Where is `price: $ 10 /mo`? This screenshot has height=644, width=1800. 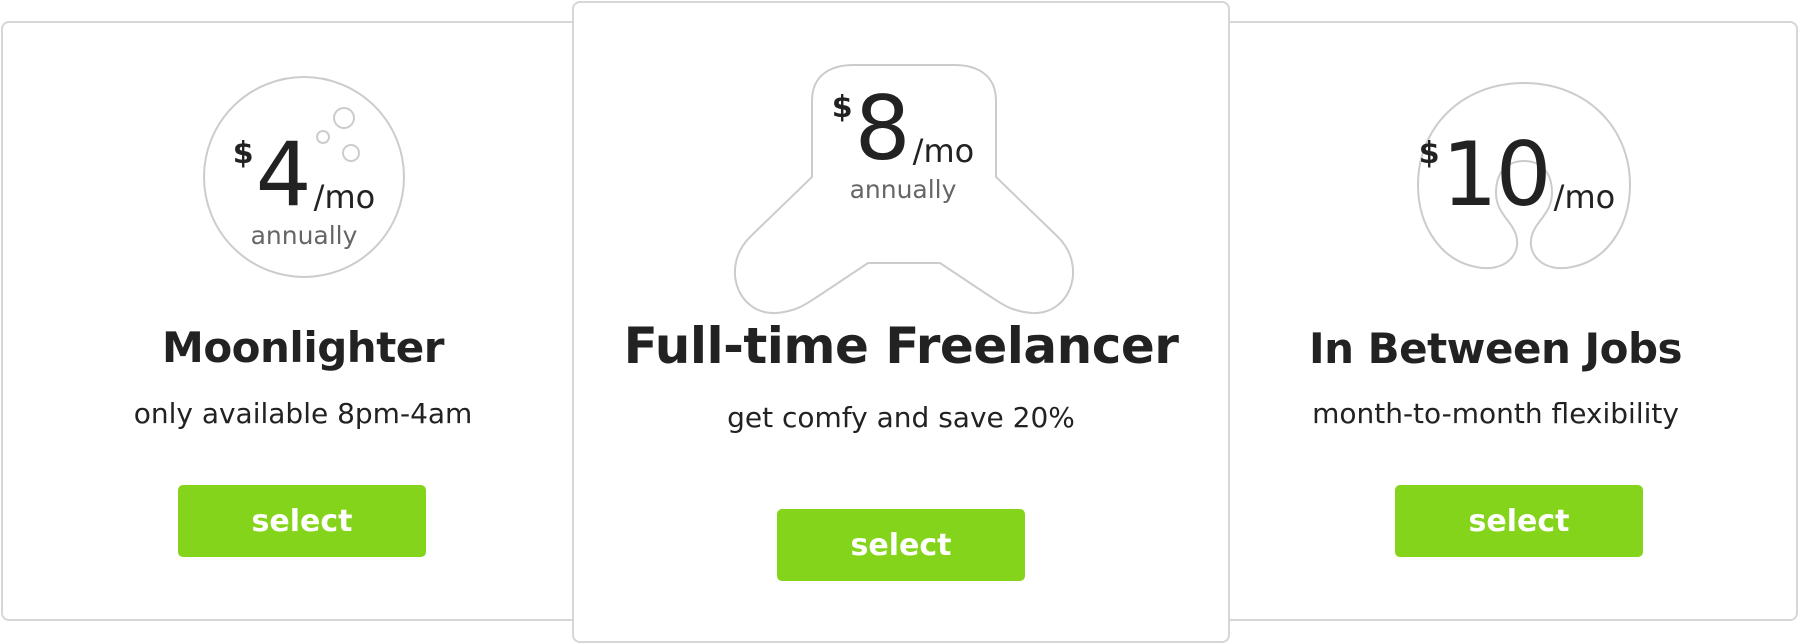
price: $ 10 /mo is located at coordinates (1517, 174).